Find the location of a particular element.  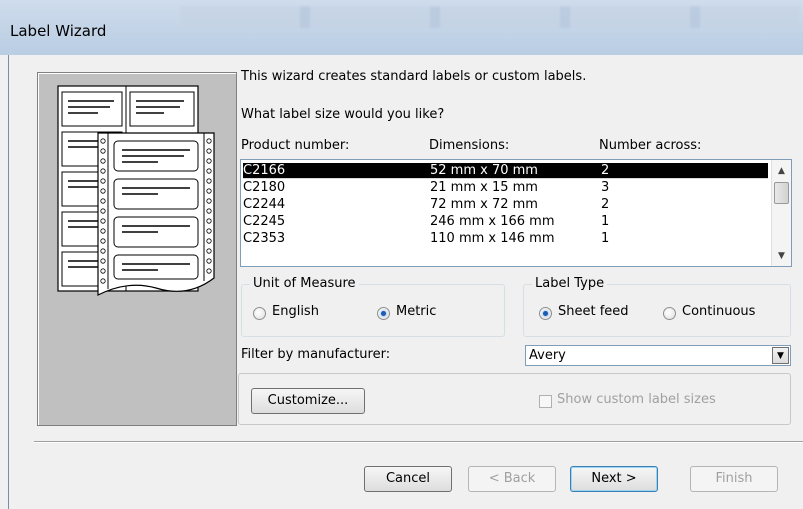

continuous-radio is located at coordinates (669, 313).